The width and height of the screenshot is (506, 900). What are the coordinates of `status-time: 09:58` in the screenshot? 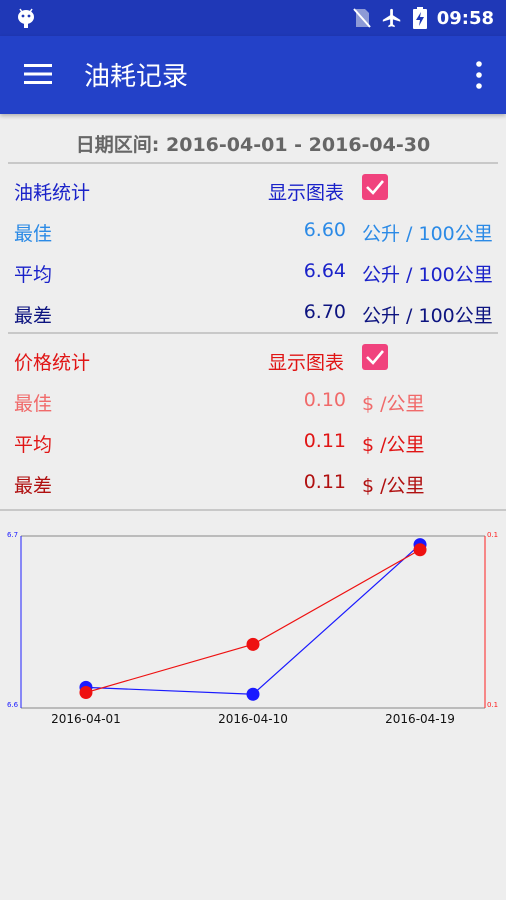 It's located at (465, 18).